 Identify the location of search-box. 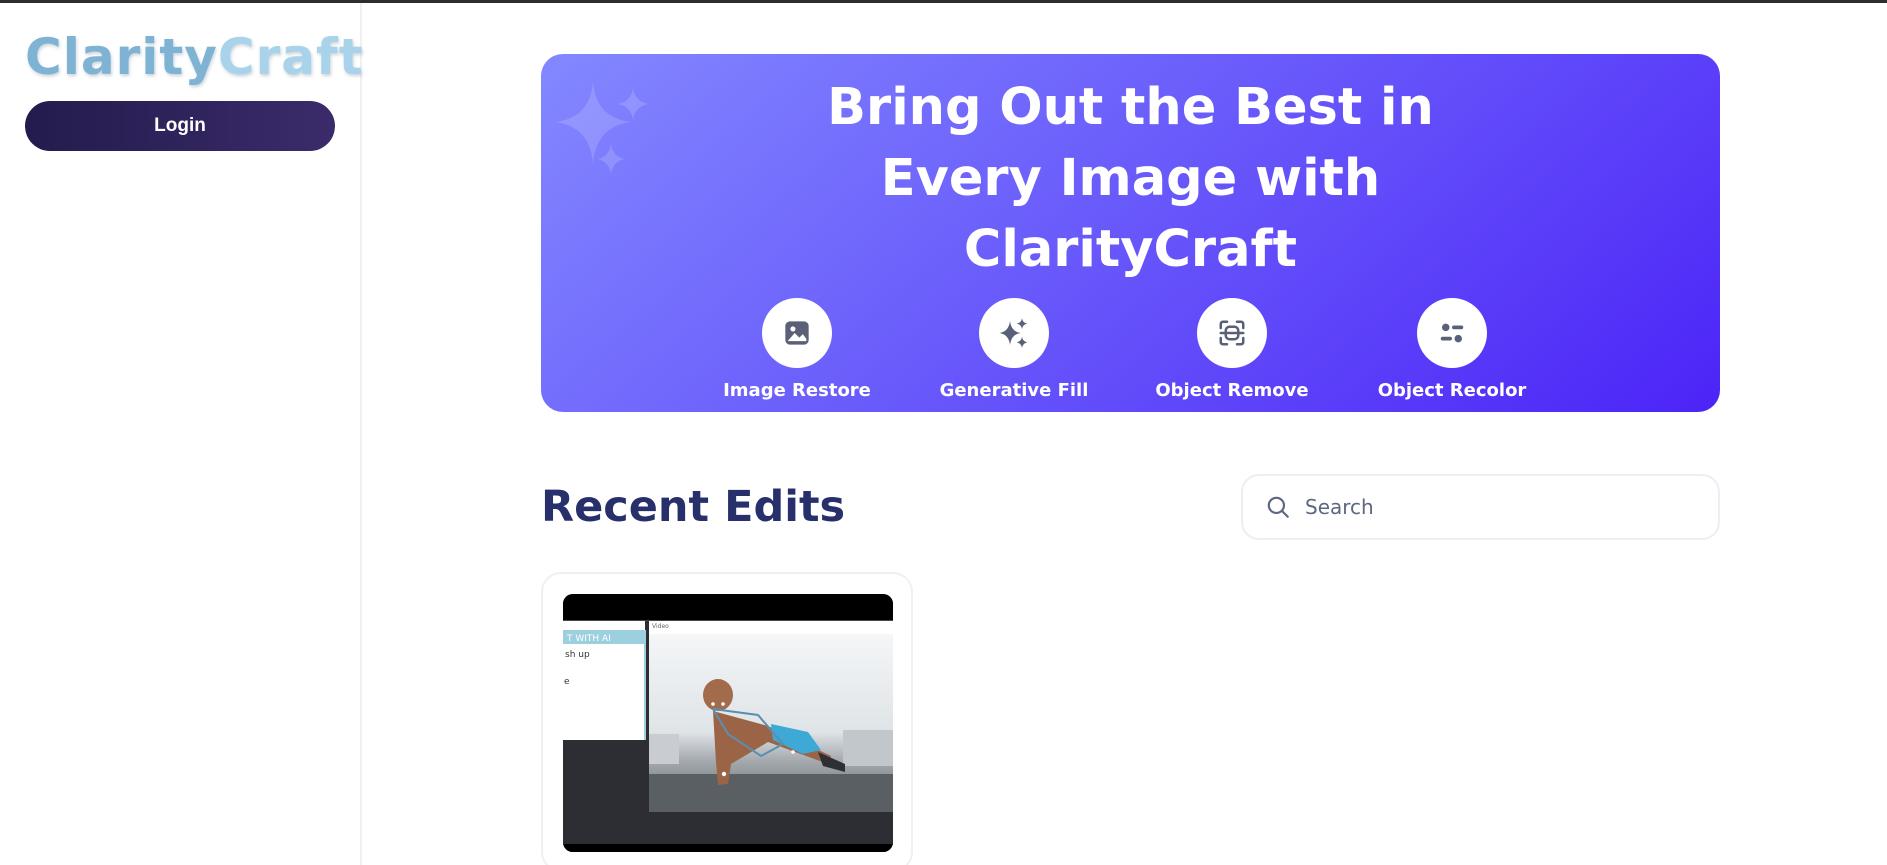
(1480, 507).